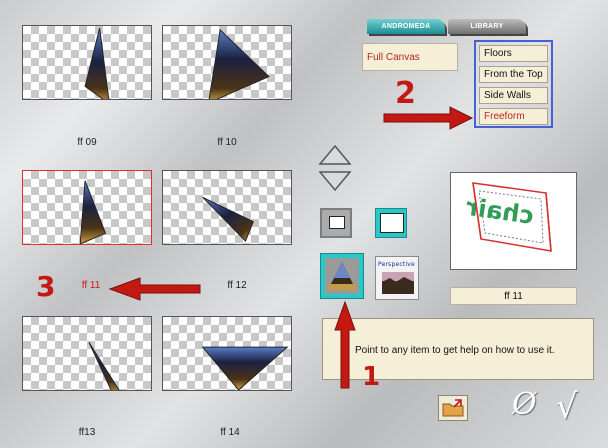 This screenshot has width=608, height=448. Describe the element at coordinates (371, 377) in the screenshot. I see `annotation-number-one: 1` at that location.